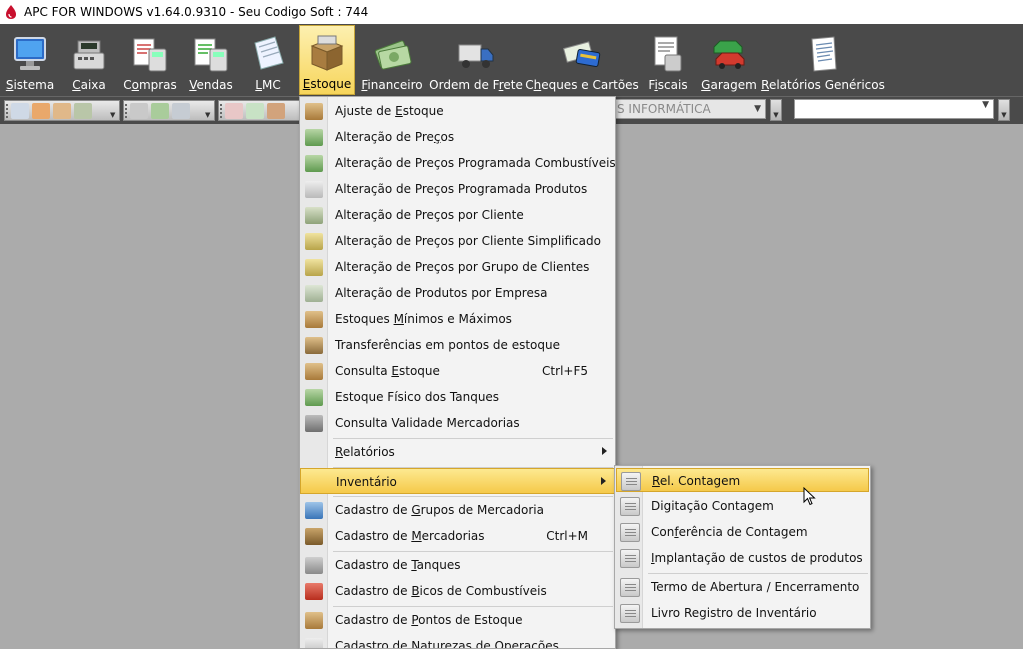 The width and height of the screenshot is (1023, 649). What do you see at coordinates (742, 506) in the screenshot?
I see `submenu-item-digitacao-contagem: Digitação Contagem` at bounding box center [742, 506].